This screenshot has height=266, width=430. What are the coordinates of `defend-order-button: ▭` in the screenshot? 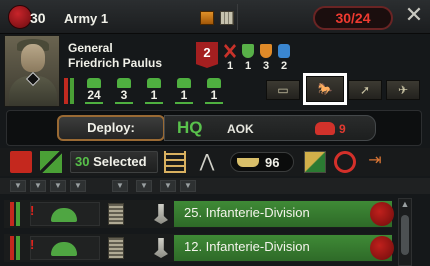 It's located at (283, 90).